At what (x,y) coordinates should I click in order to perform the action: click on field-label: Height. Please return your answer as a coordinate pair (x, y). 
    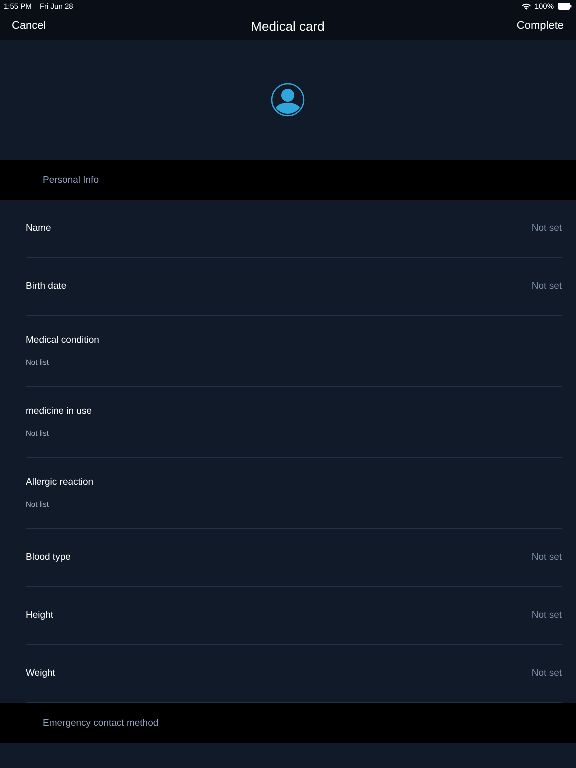
    Looking at the image, I should click on (40, 615).